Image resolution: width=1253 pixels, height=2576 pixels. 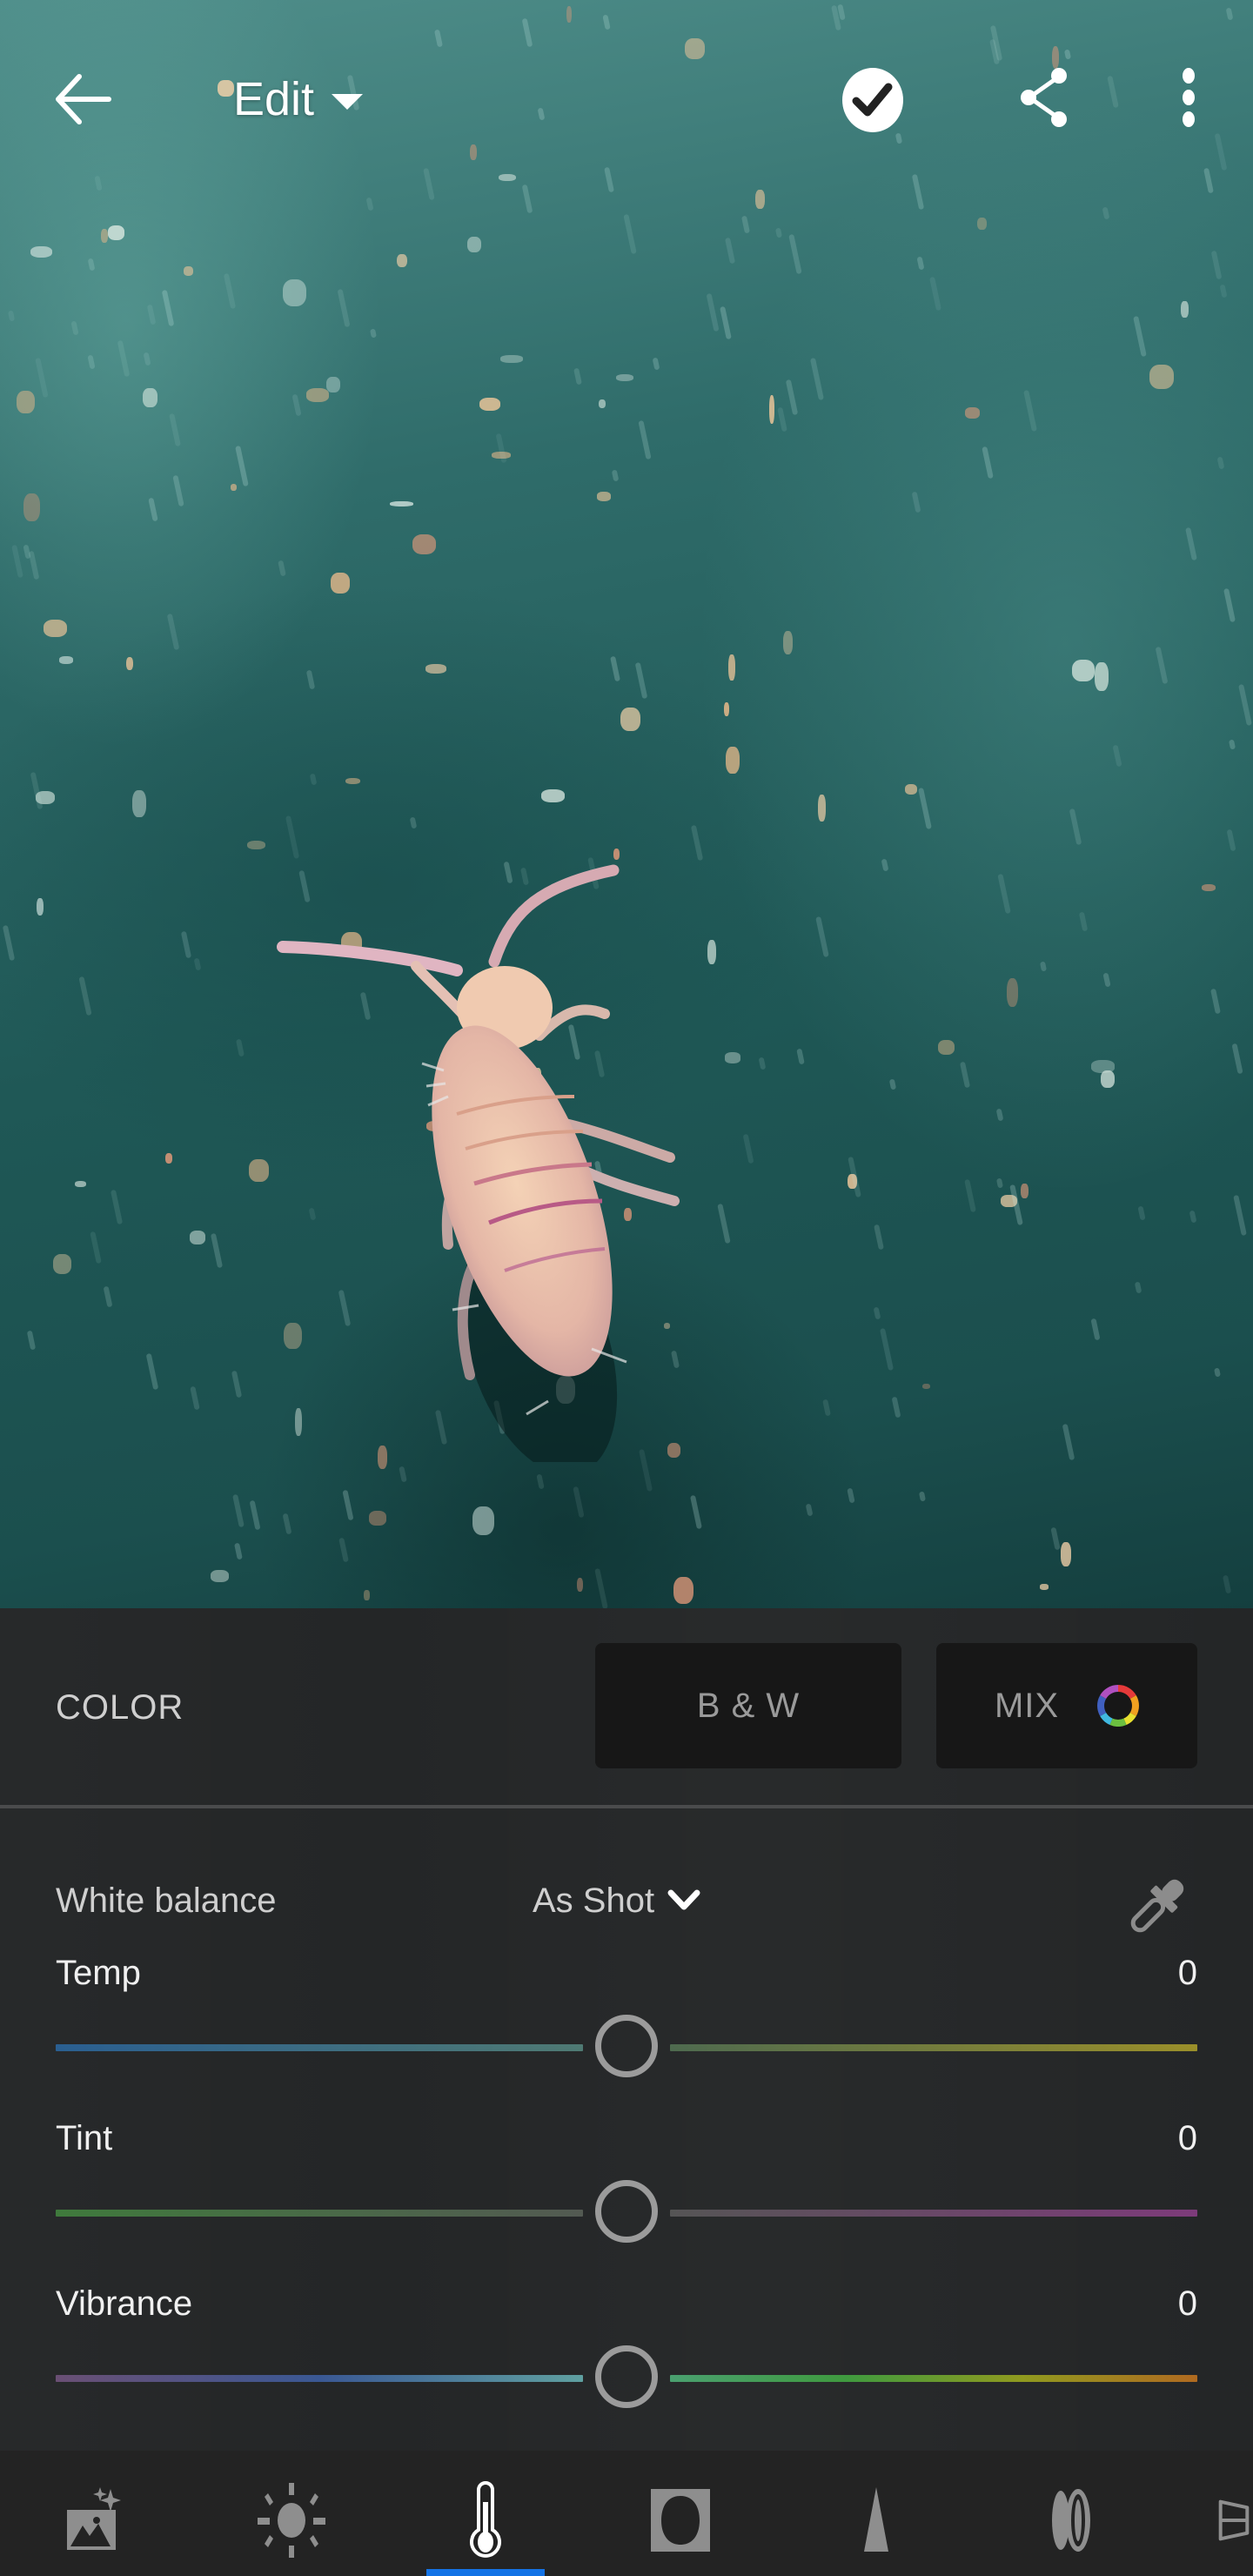 I want to click on more-vertical-icon, so click(x=1189, y=97).